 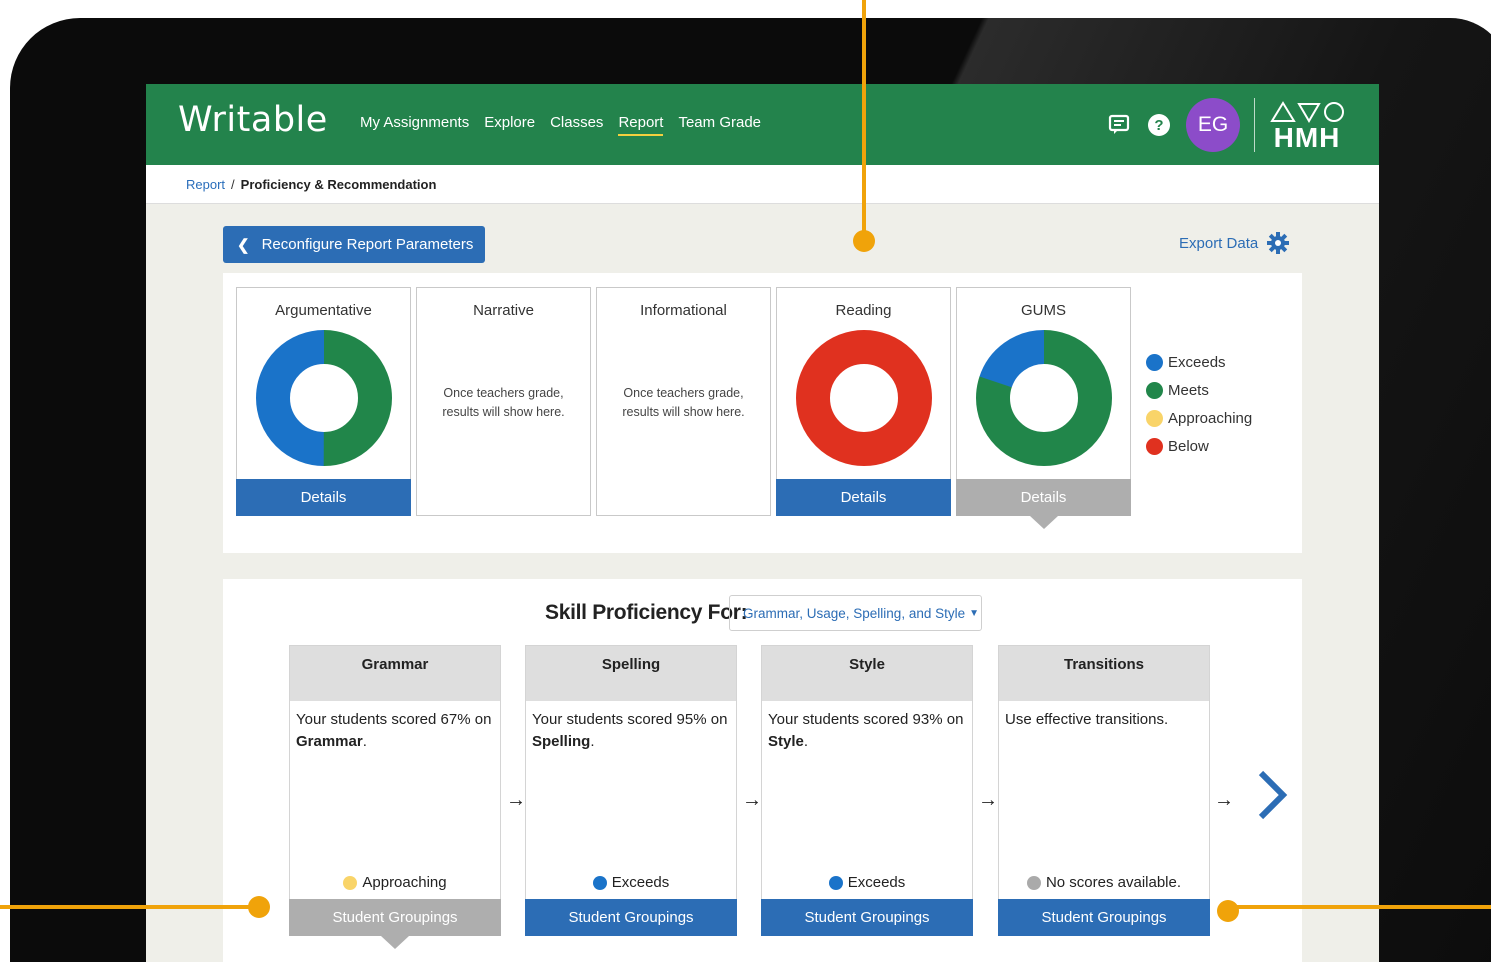 I want to click on proficiency-legend: Exceeds Meets Approaching Below, so click(x=1199, y=404).